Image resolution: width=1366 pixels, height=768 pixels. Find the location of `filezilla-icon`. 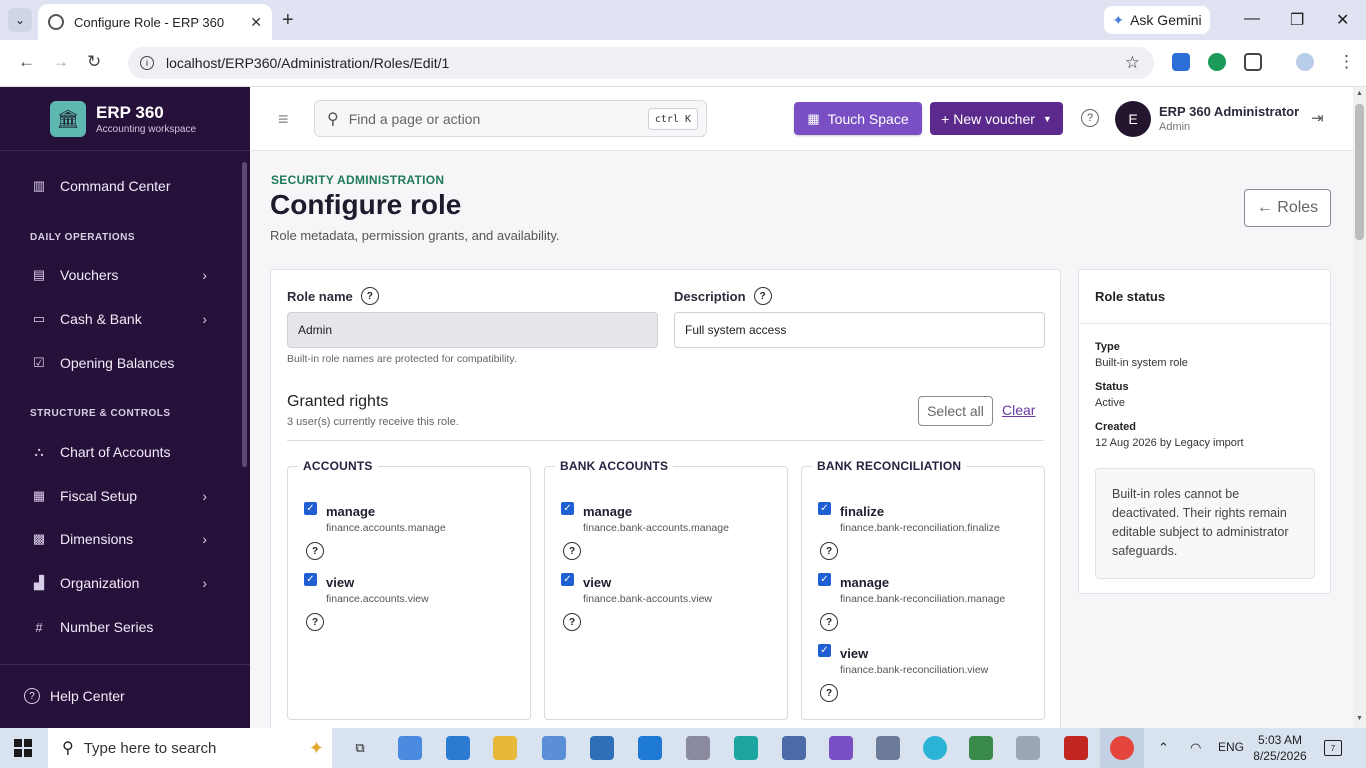

filezilla-icon is located at coordinates (1076, 748).